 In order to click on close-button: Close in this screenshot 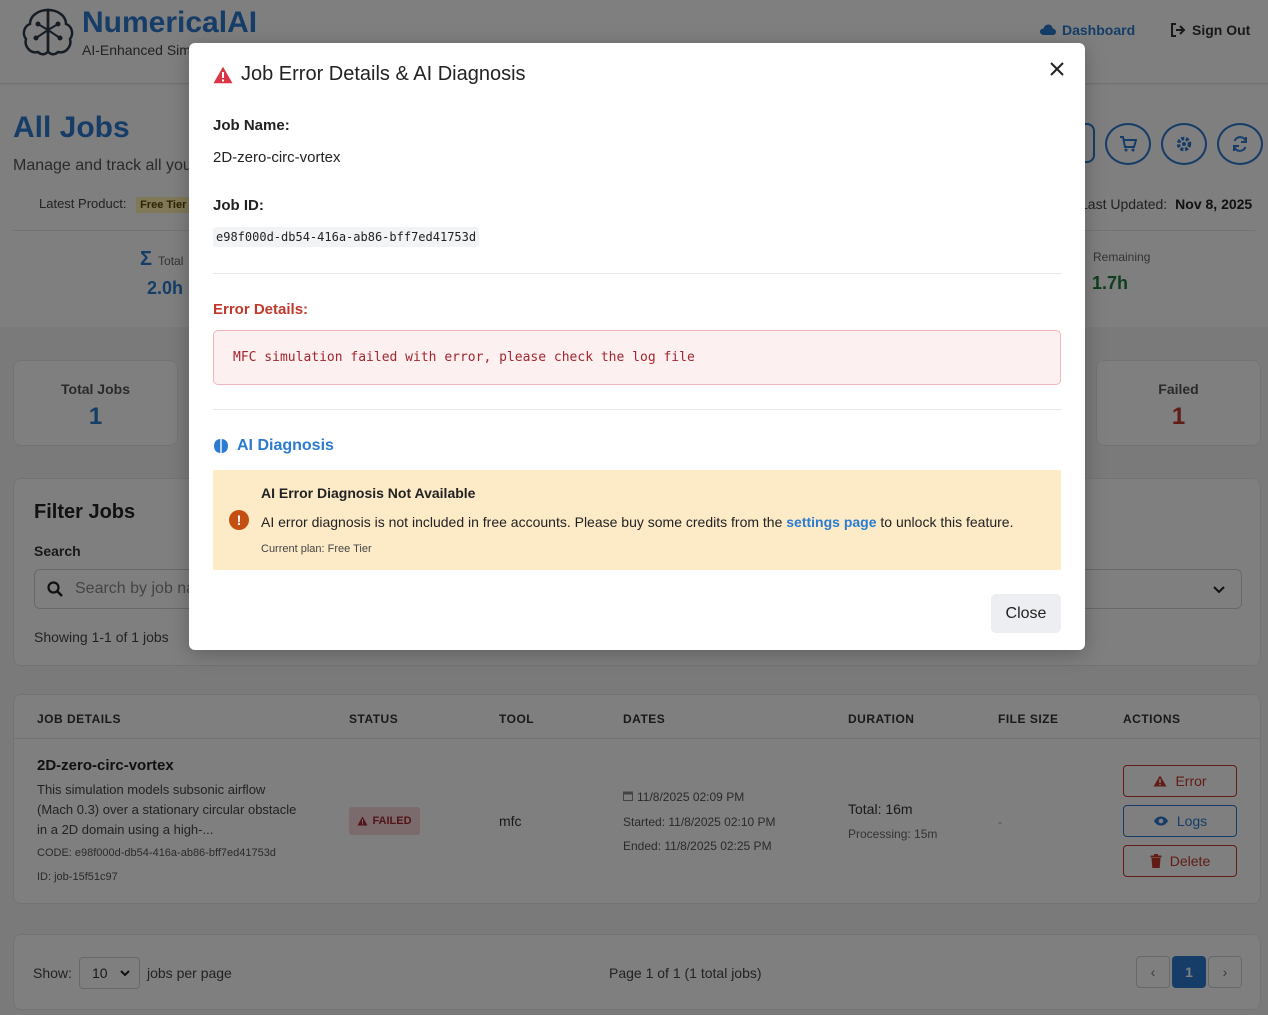, I will do `click(1026, 613)`.